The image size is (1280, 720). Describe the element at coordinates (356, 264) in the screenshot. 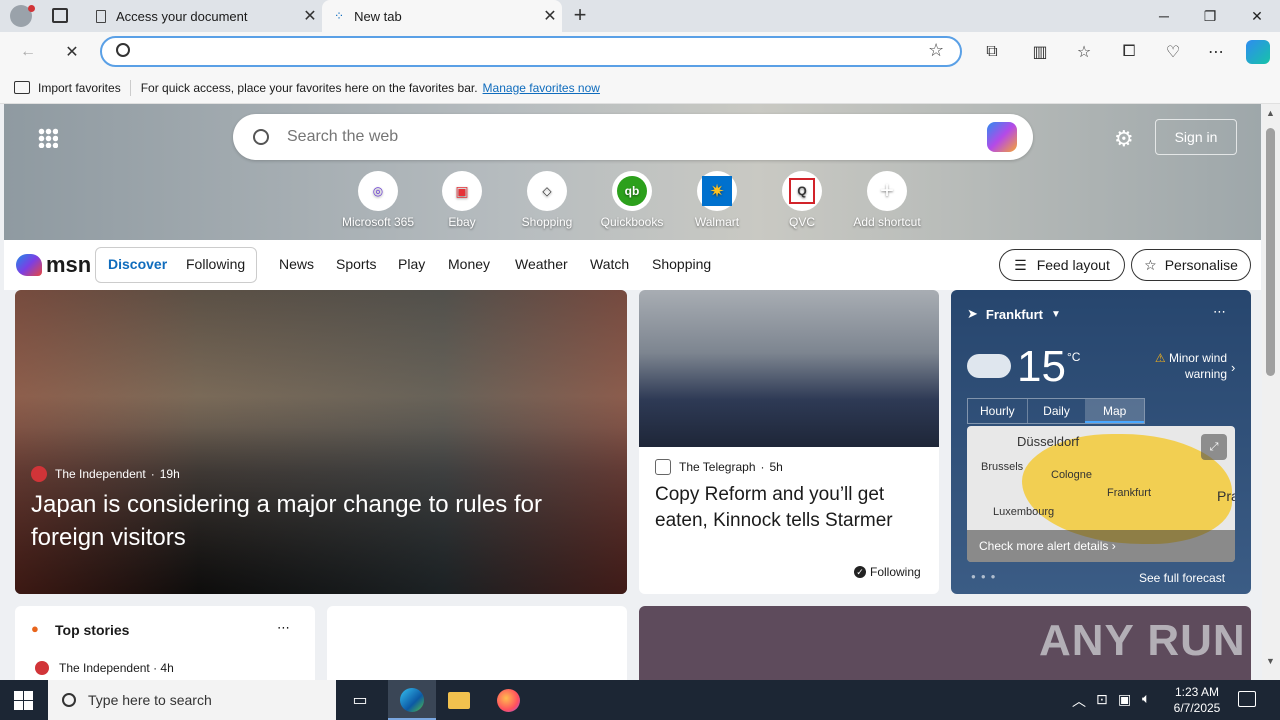

I see `nav-sports: Sports` at that location.